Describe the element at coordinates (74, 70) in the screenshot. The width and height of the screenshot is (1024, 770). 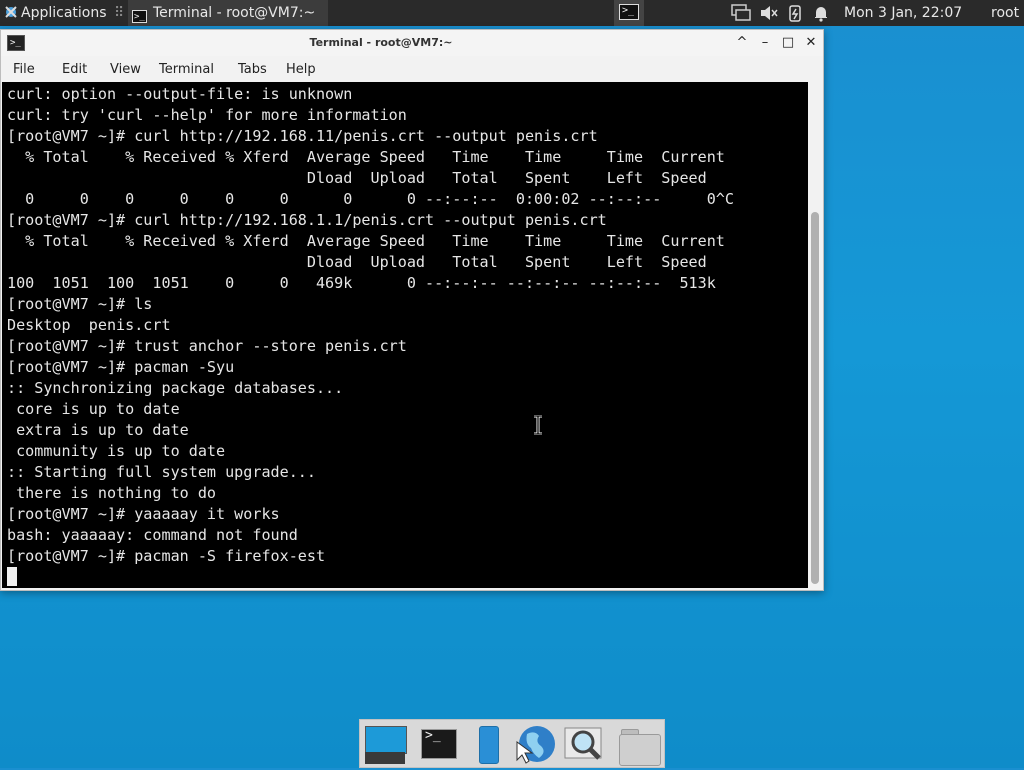
I see `menu-edit: Edit` at that location.